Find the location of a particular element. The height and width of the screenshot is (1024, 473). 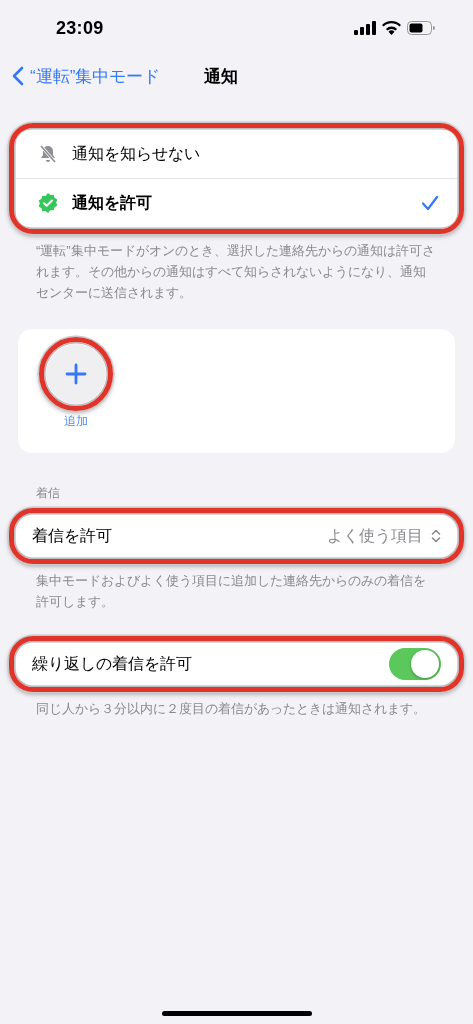

toggle-switch is located at coordinates (415, 664).